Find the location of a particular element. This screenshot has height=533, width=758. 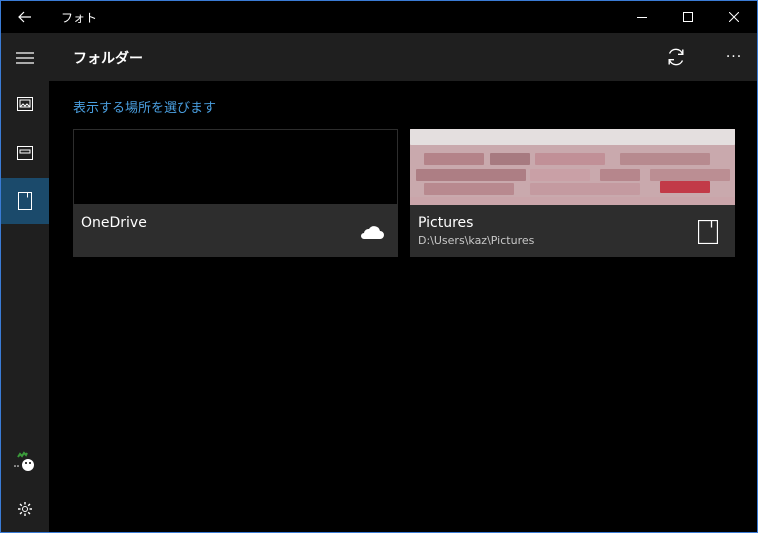

gear-icon is located at coordinates (25, 509).